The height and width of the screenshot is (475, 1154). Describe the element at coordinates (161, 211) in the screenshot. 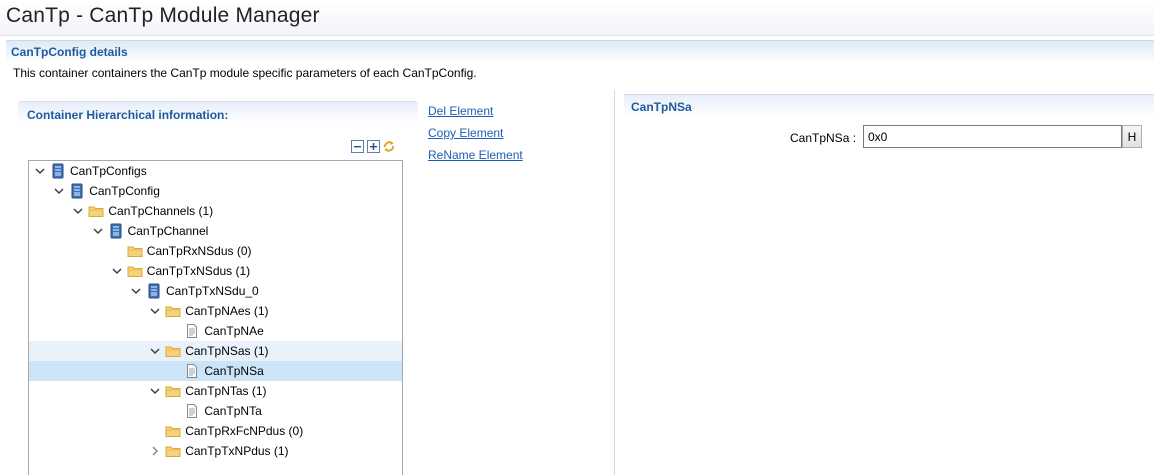

I see `tree-item-label: CanTpChannels (1)` at that location.